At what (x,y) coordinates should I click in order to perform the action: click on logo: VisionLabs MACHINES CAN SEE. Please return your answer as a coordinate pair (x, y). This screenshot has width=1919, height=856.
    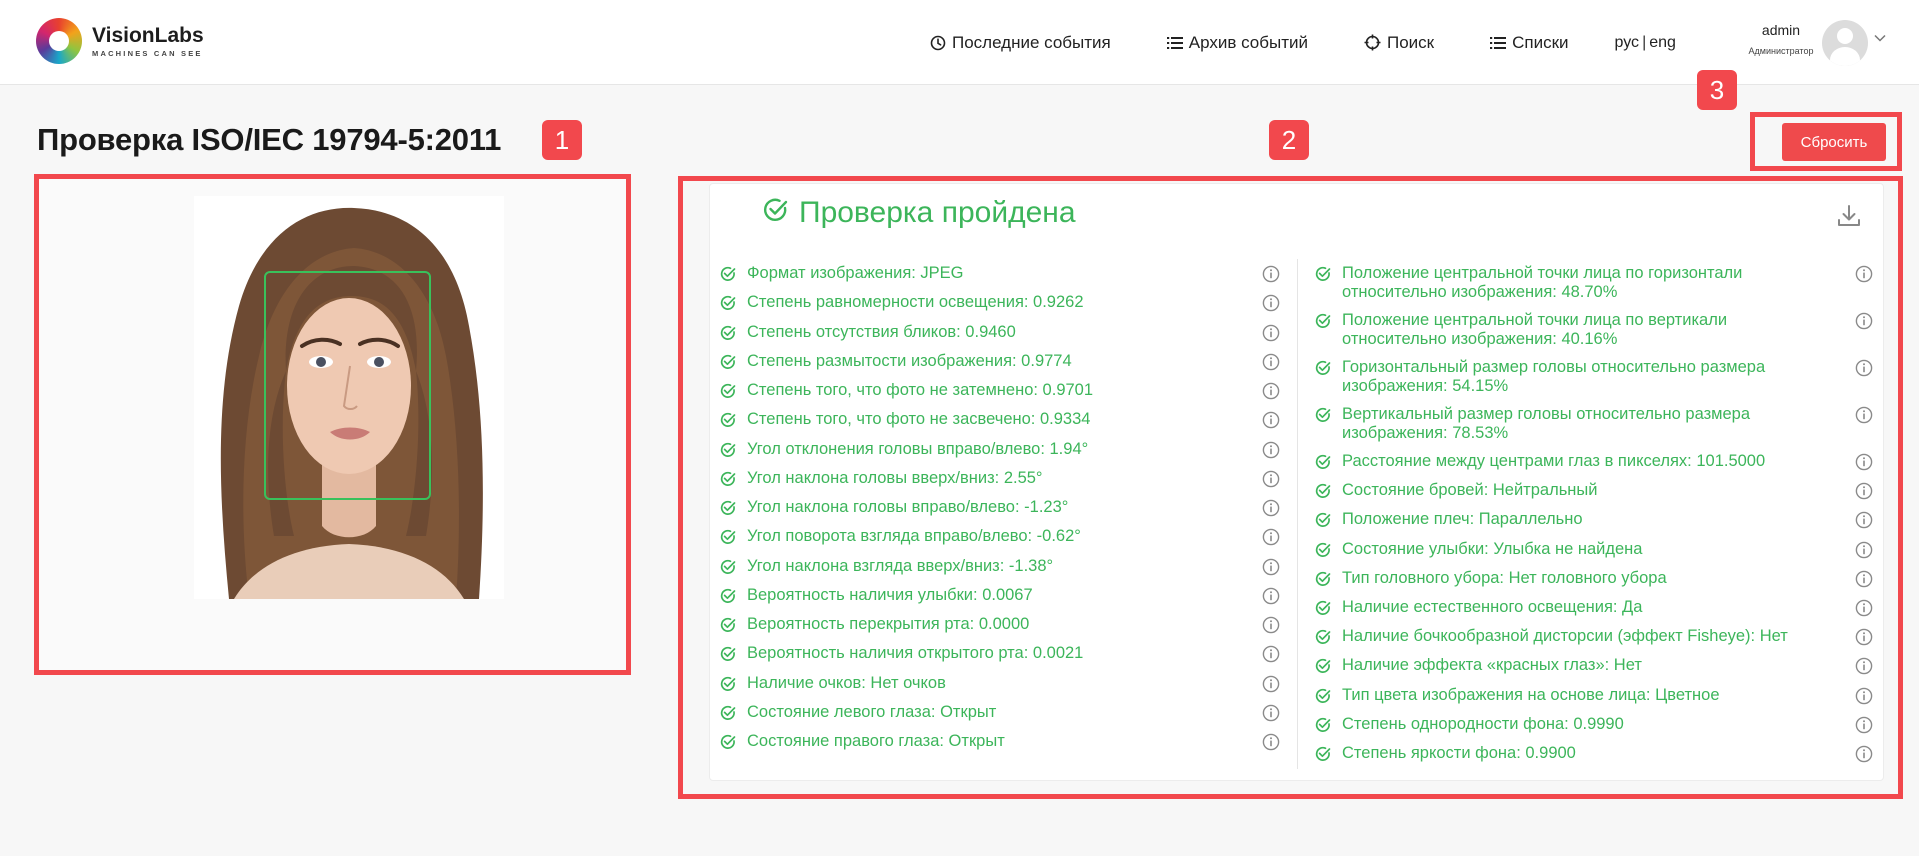
    Looking at the image, I should click on (120, 41).